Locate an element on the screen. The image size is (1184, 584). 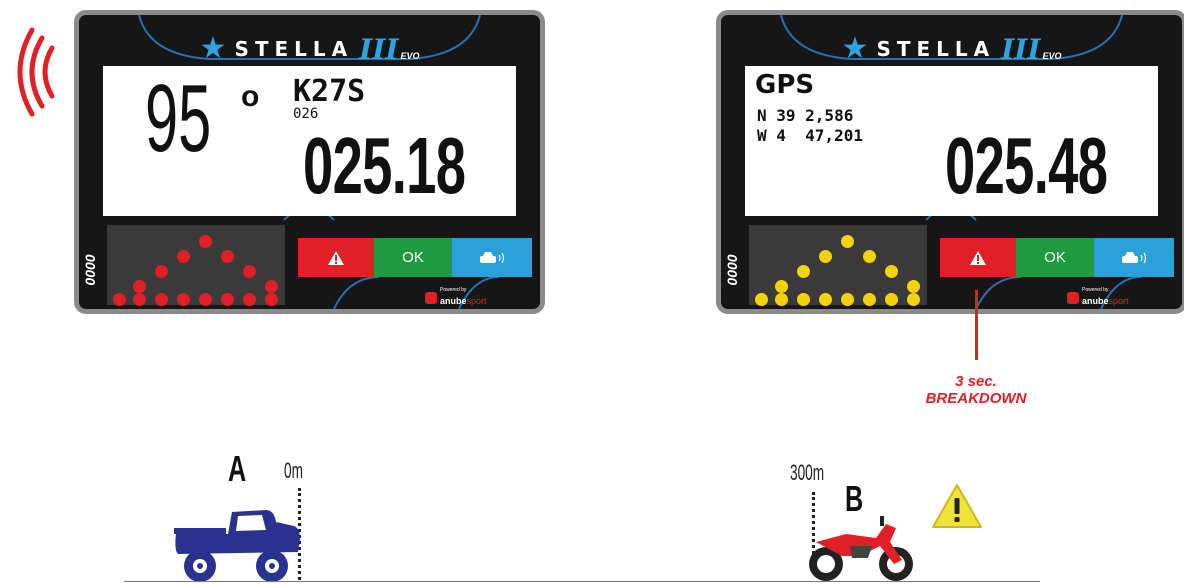
truck-icon is located at coordinates (237, 546).